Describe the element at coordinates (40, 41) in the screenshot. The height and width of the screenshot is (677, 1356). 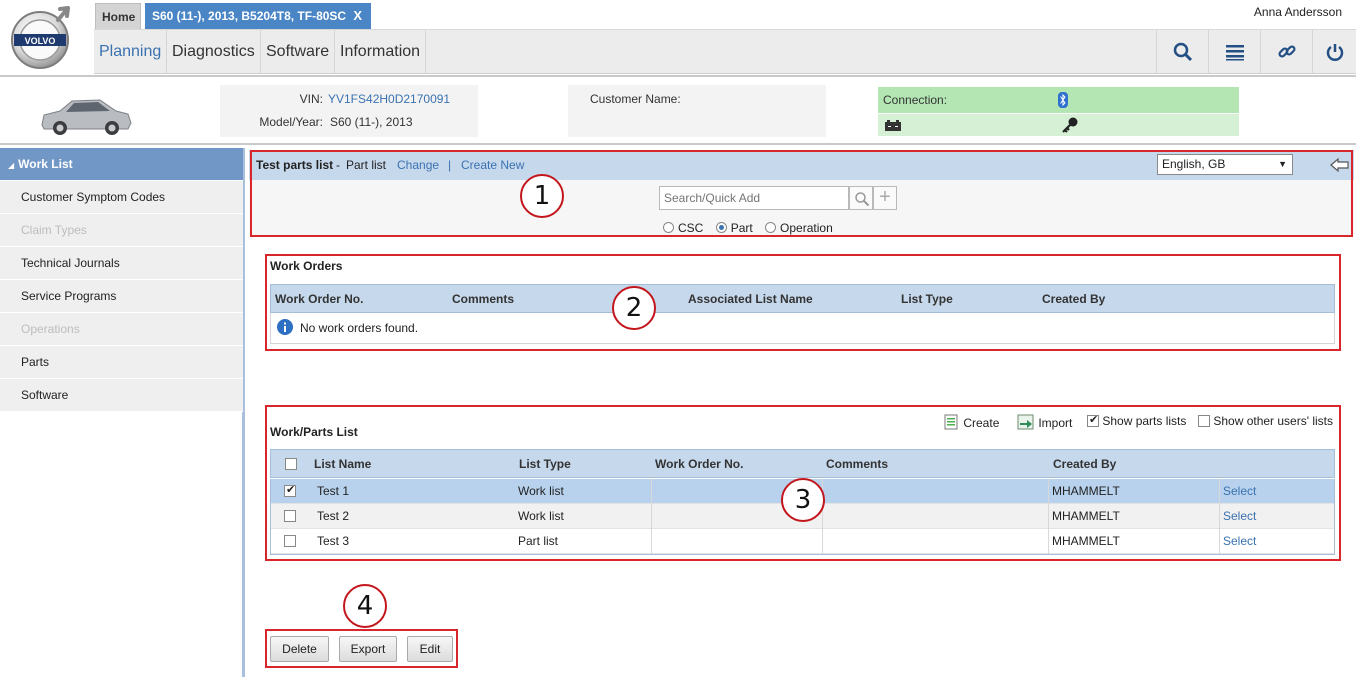
I see `logo-text: VOLVO` at that location.